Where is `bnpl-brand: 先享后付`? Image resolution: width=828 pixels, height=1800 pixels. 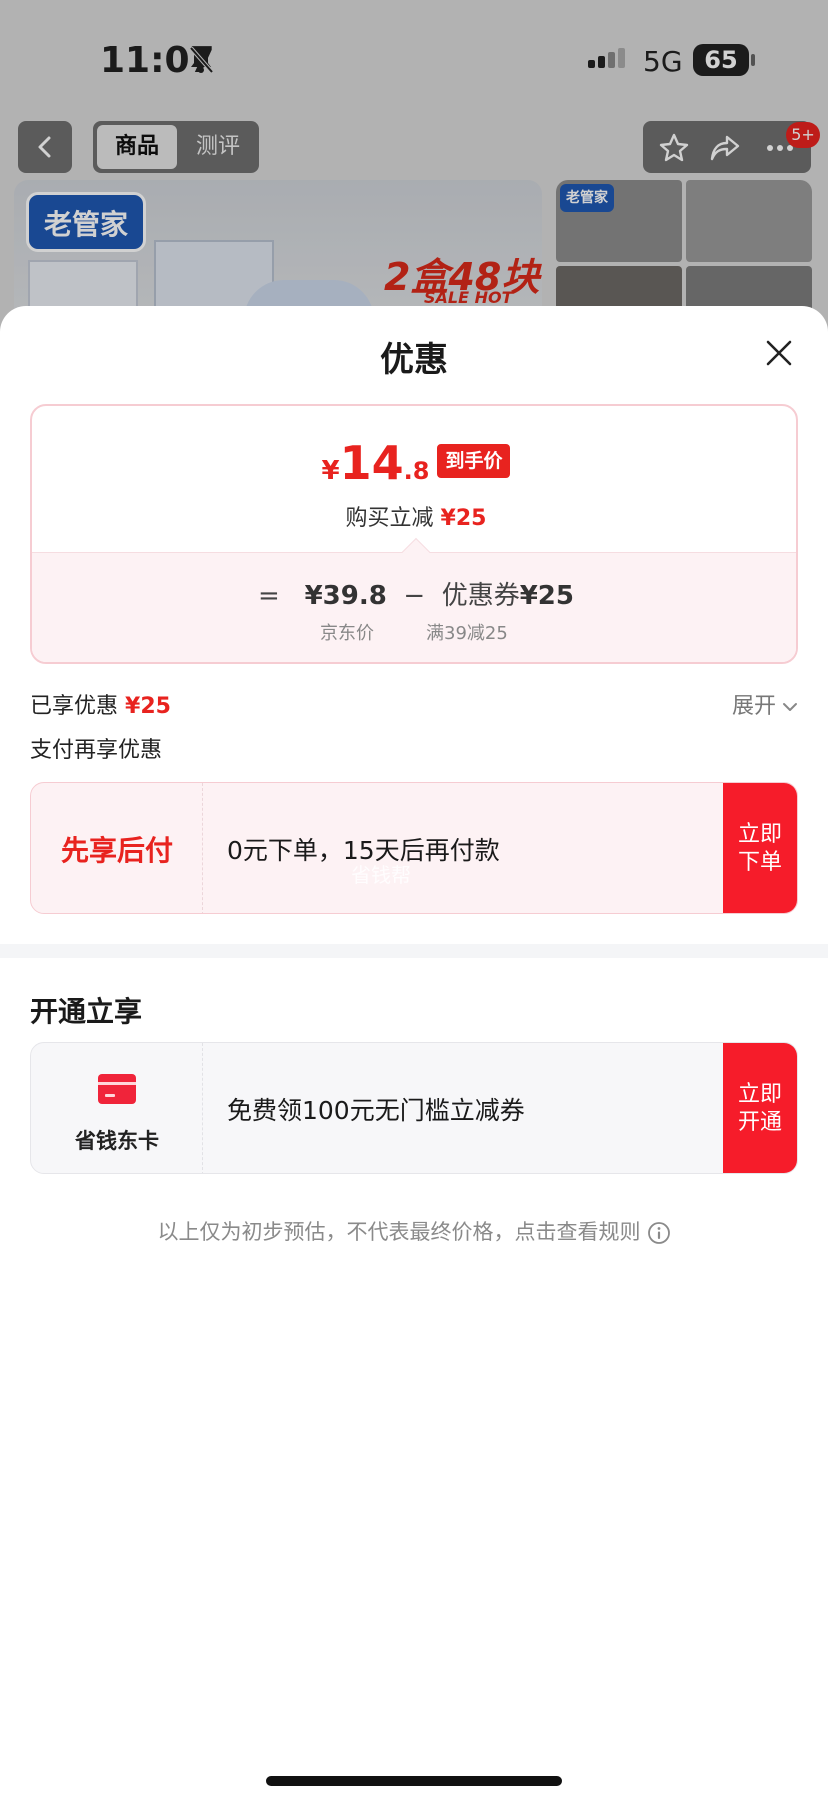 bnpl-brand: 先享后付 is located at coordinates (116, 850).